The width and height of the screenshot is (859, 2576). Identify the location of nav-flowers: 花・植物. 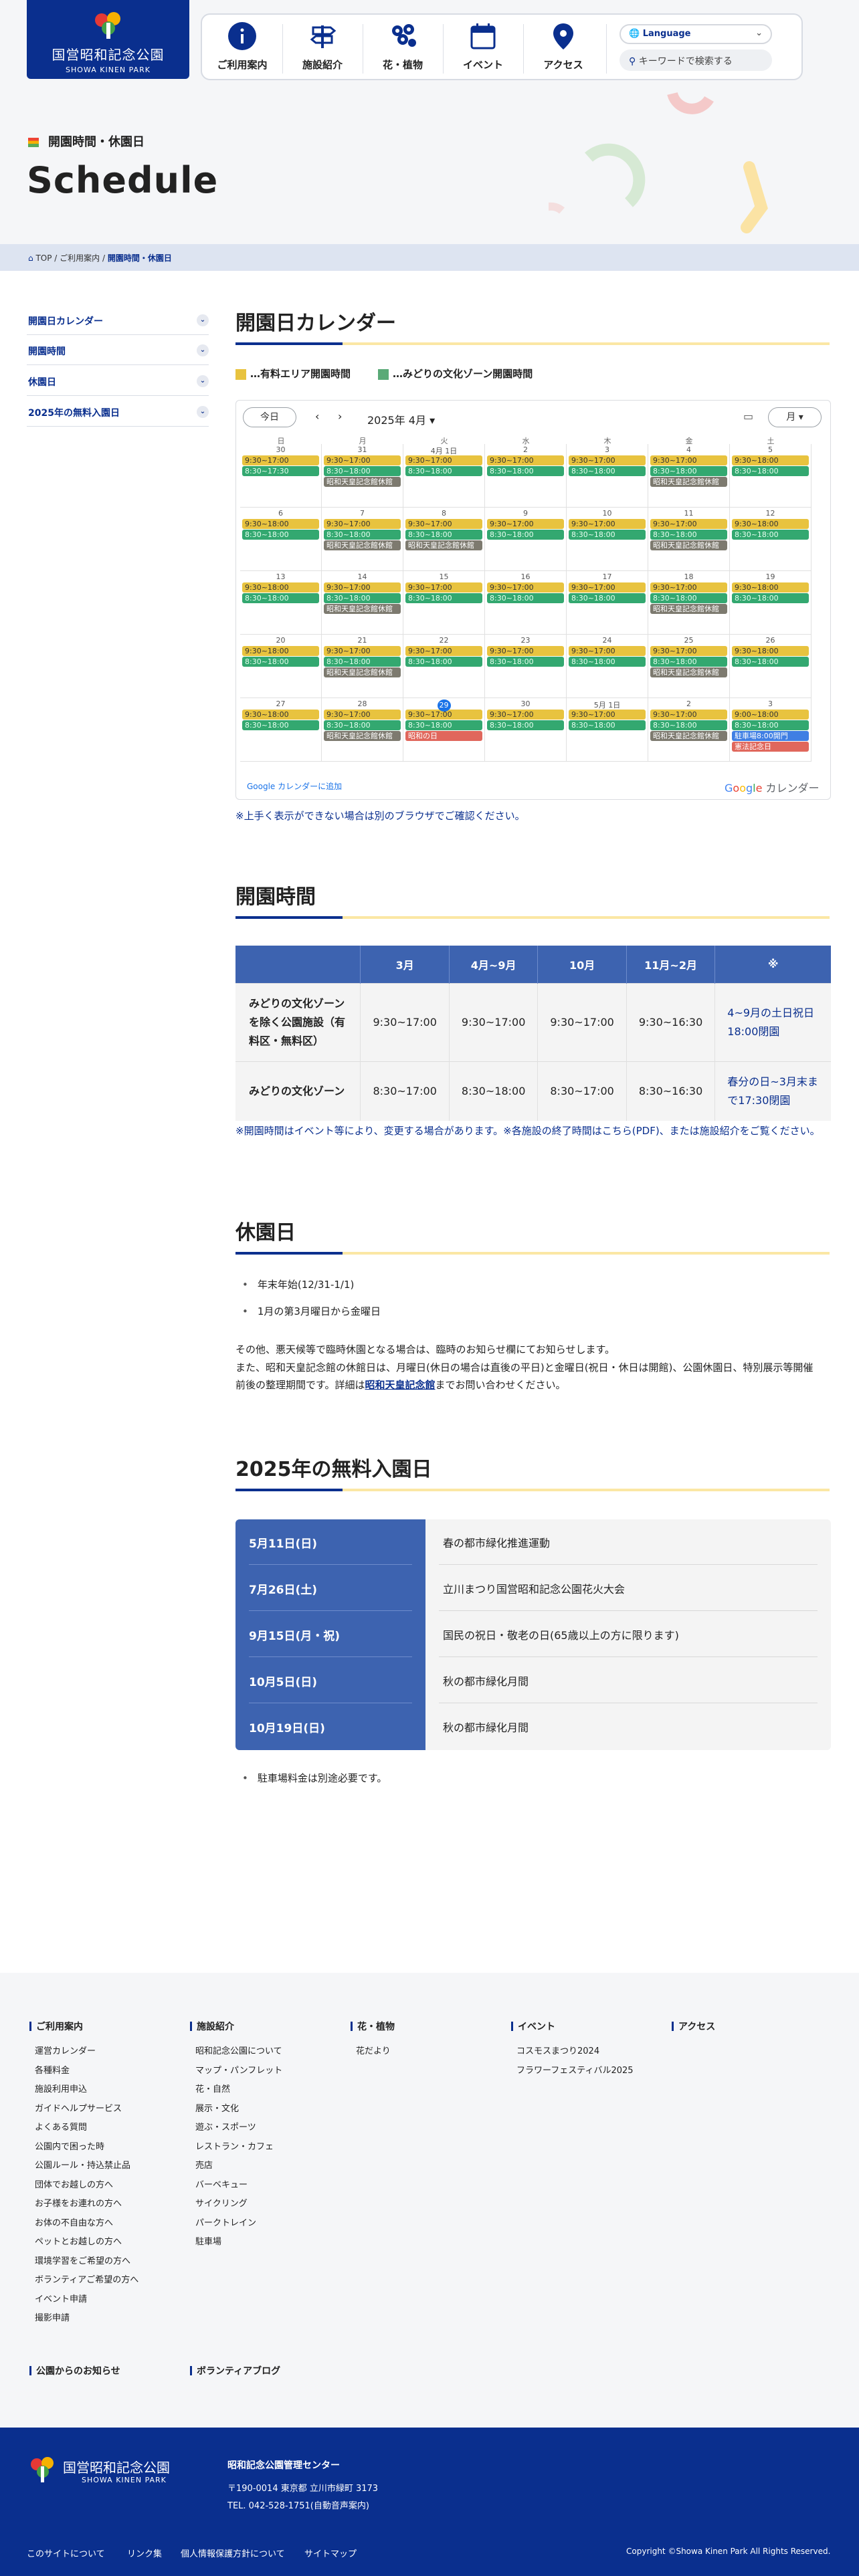
(403, 47).